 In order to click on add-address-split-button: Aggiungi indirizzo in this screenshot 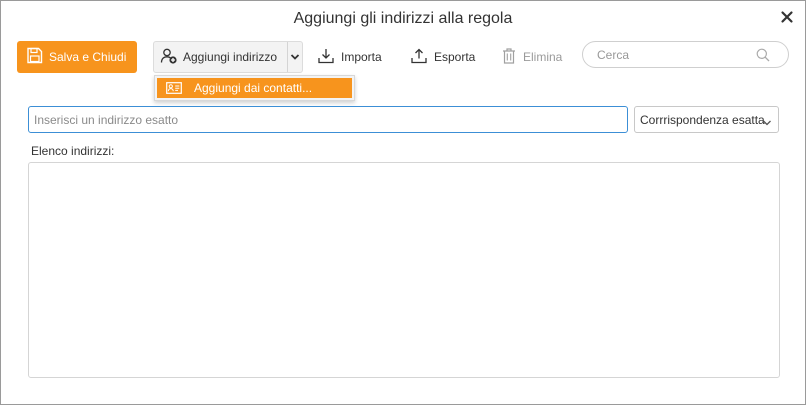, I will do `click(228, 57)`.